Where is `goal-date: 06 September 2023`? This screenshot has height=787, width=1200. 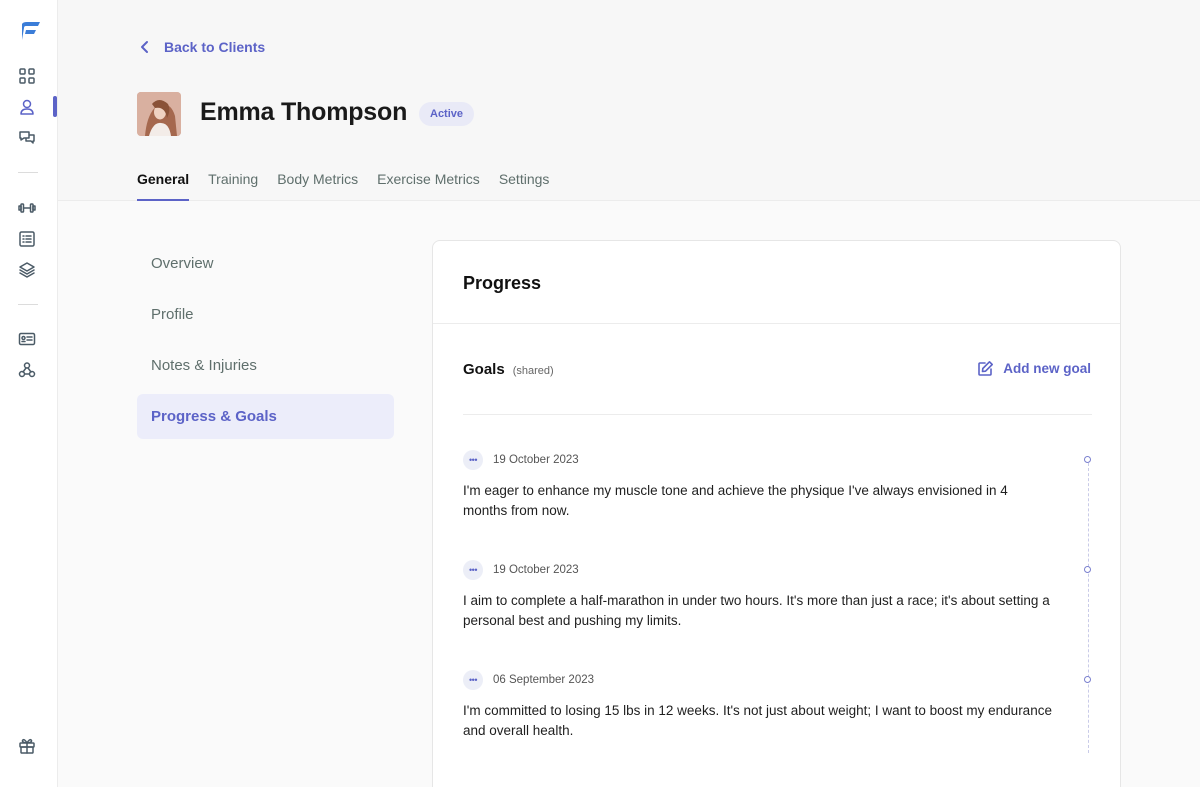 goal-date: 06 September 2023 is located at coordinates (544, 680).